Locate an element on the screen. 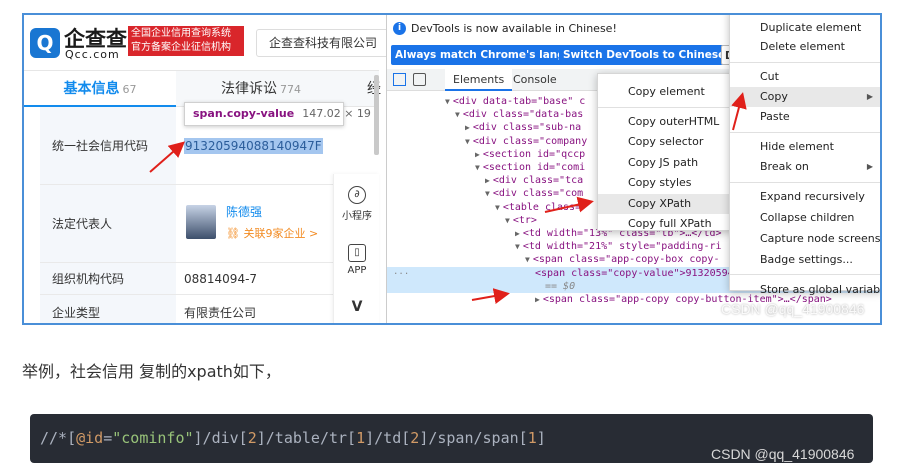 The image size is (897, 473). menu-item-cut: Cut is located at coordinates (805, 77).